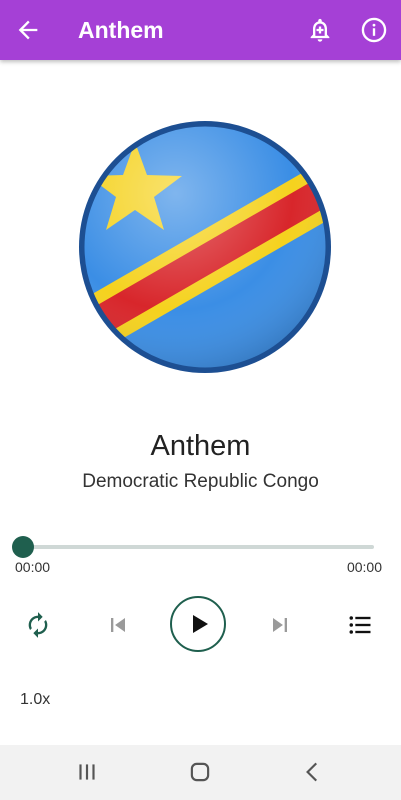 The height and width of the screenshot is (800, 401). Describe the element at coordinates (35, 700) in the screenshot. I see `playback-speed: 1.0x` at that location.